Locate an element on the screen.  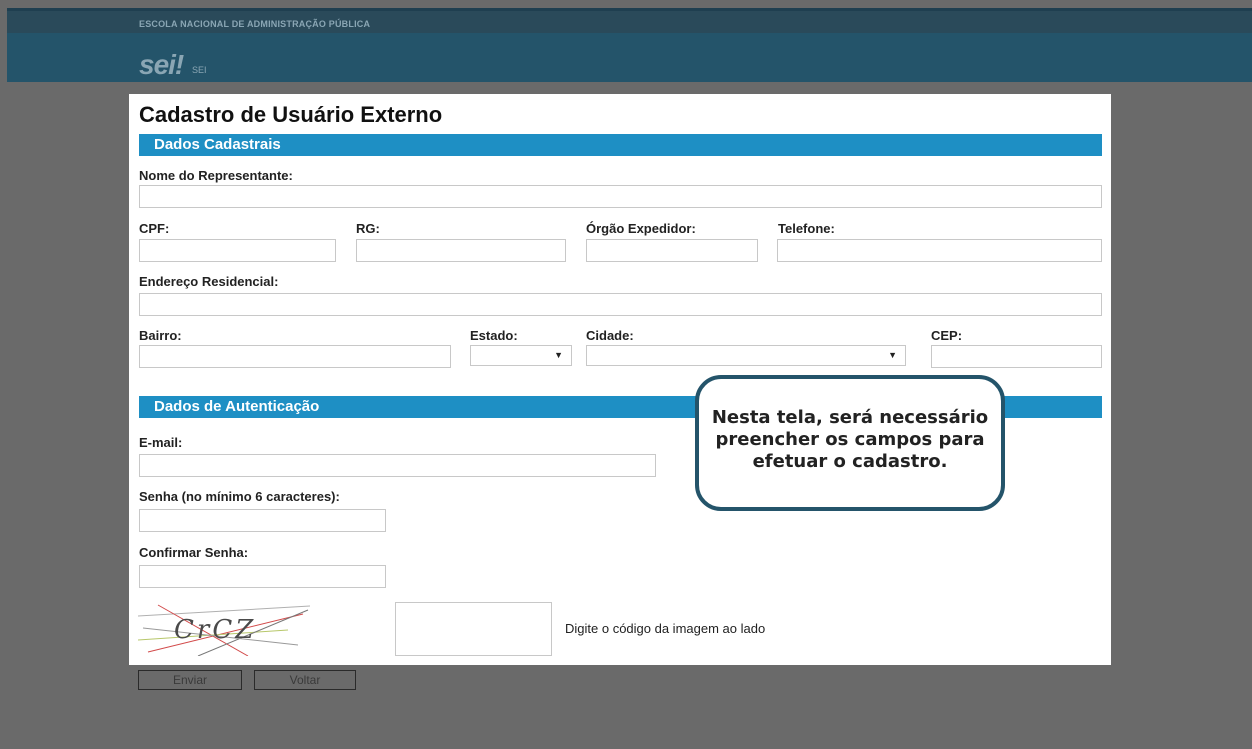
bairro-input is located at coordinates (295, 356).